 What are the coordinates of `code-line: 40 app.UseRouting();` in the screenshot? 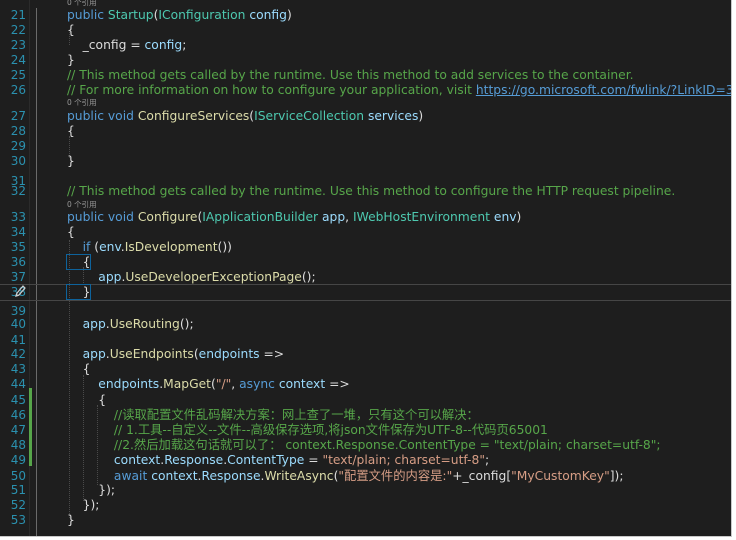 It's located at (365, 324).